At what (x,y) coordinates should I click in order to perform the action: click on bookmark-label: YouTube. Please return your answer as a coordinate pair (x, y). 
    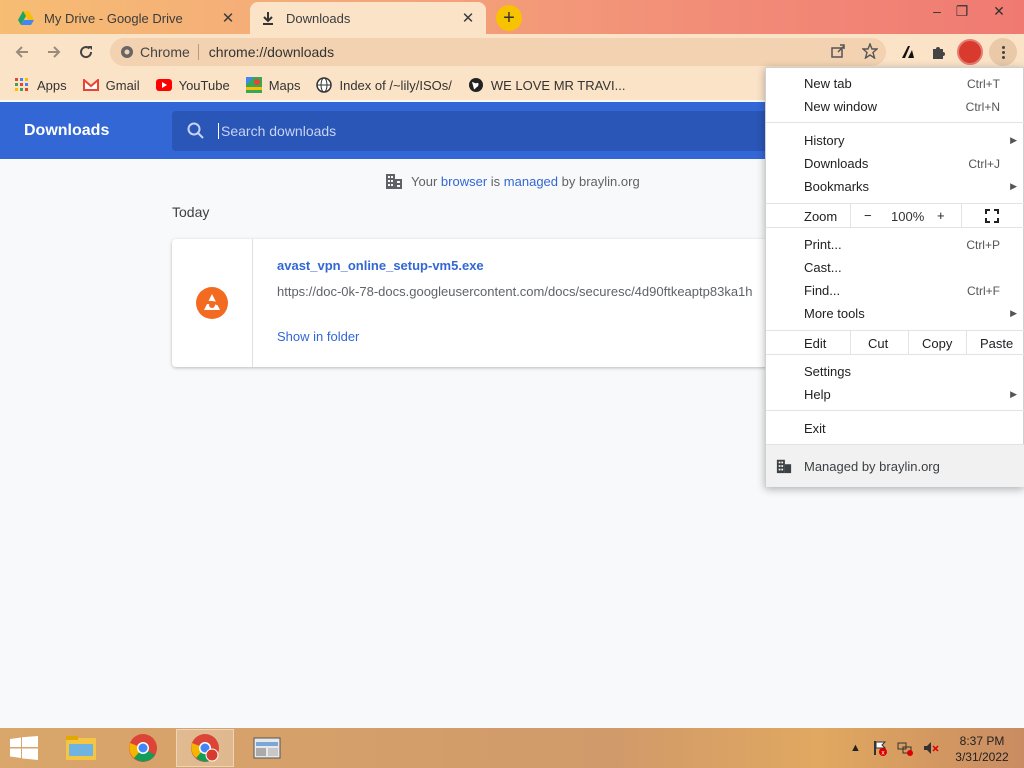
    Looking at the image, I should click on (204, 85).